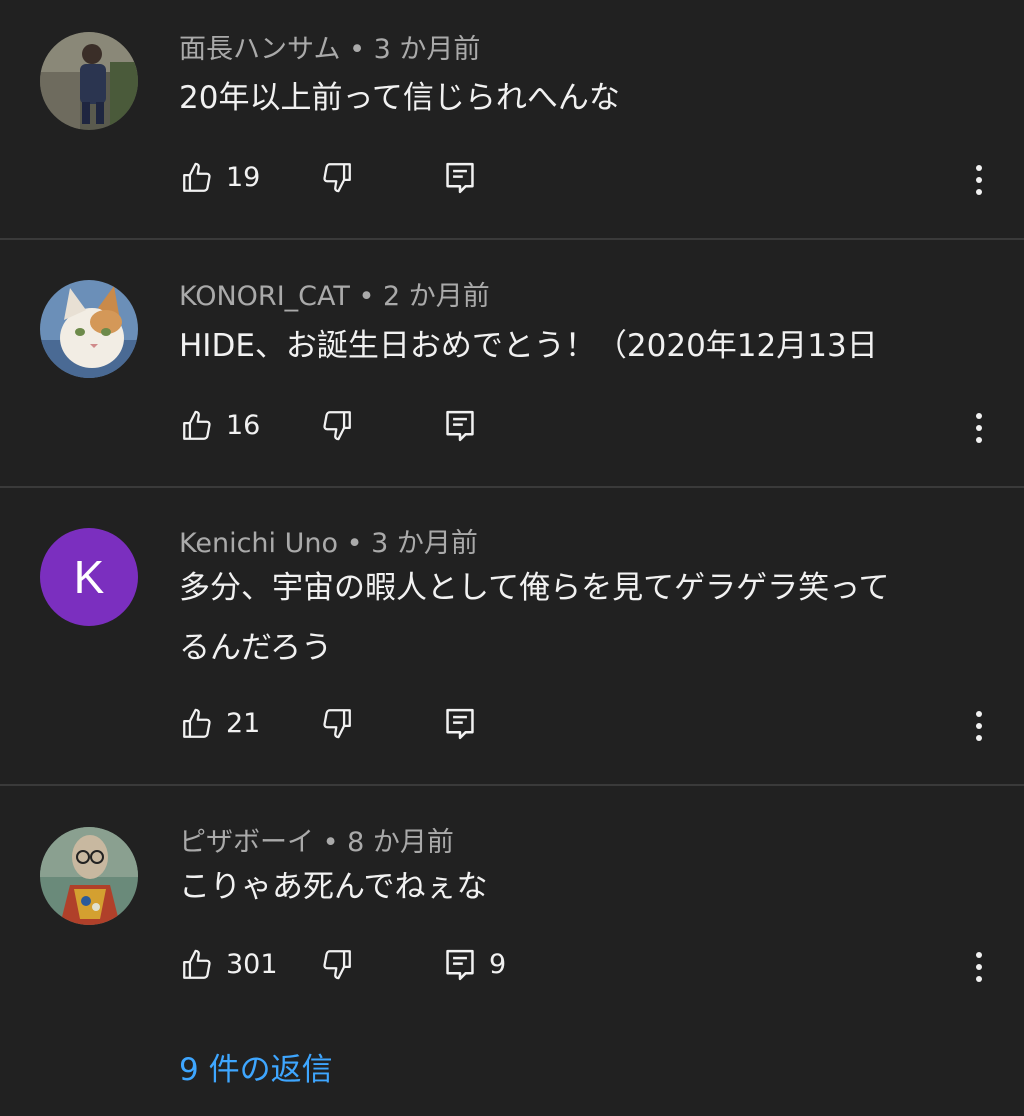  I want to click on like-count: 19, so click(243, 177).